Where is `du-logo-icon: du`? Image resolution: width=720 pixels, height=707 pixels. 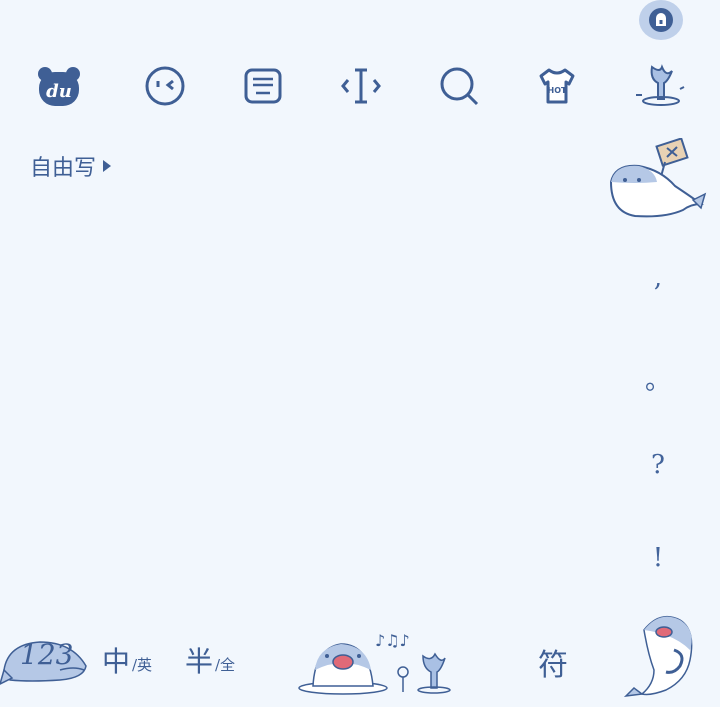
du-logo-icon: du is located at coordinates (59, 86).